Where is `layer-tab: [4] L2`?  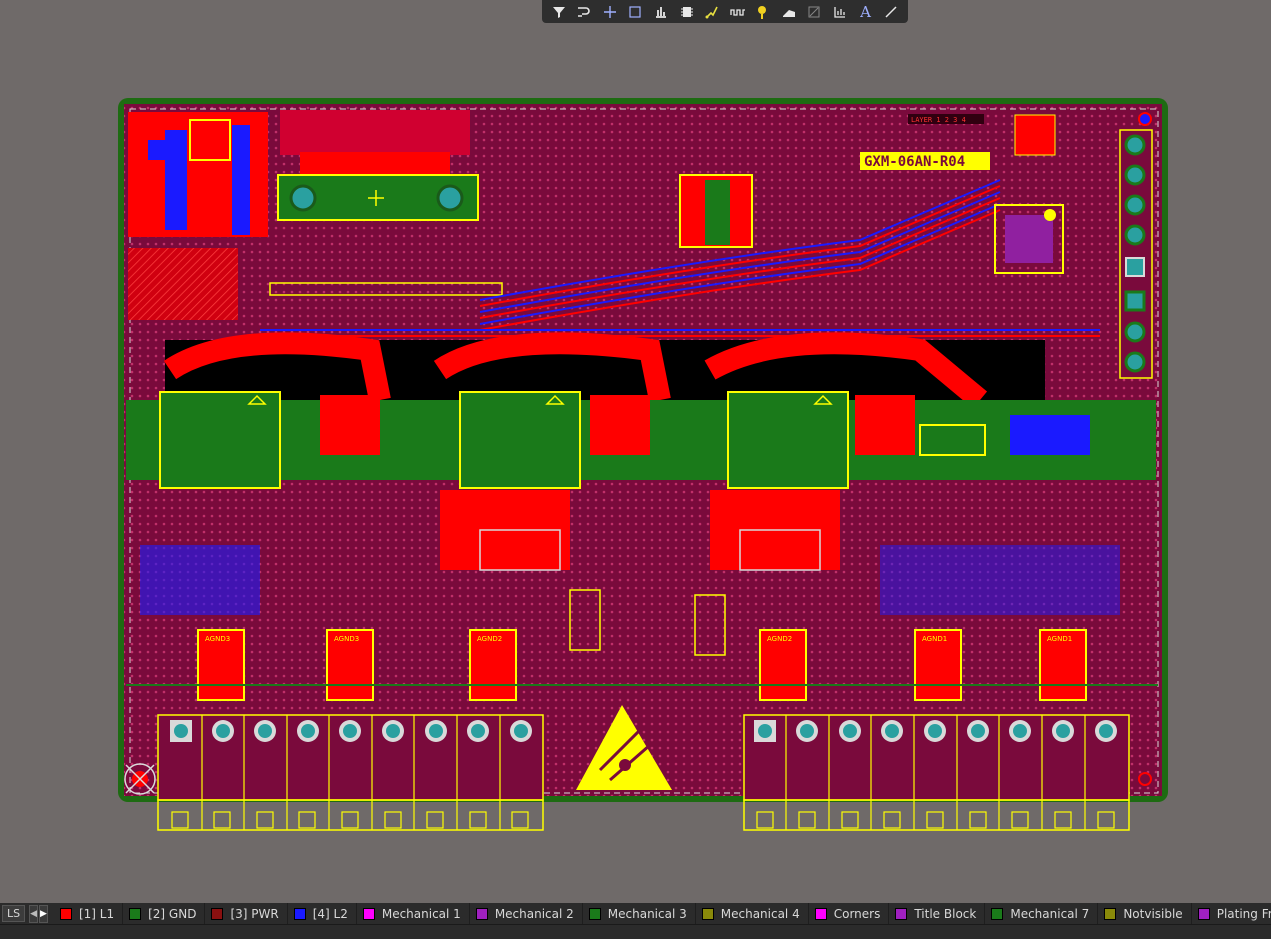
layer-tab: [4] L2 is located at coordinates (322, 913).